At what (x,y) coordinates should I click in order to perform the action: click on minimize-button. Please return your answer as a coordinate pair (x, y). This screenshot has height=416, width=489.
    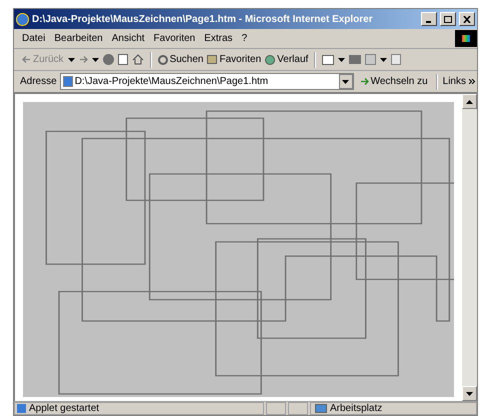
    Looking at the image, I should click on (429, 19).